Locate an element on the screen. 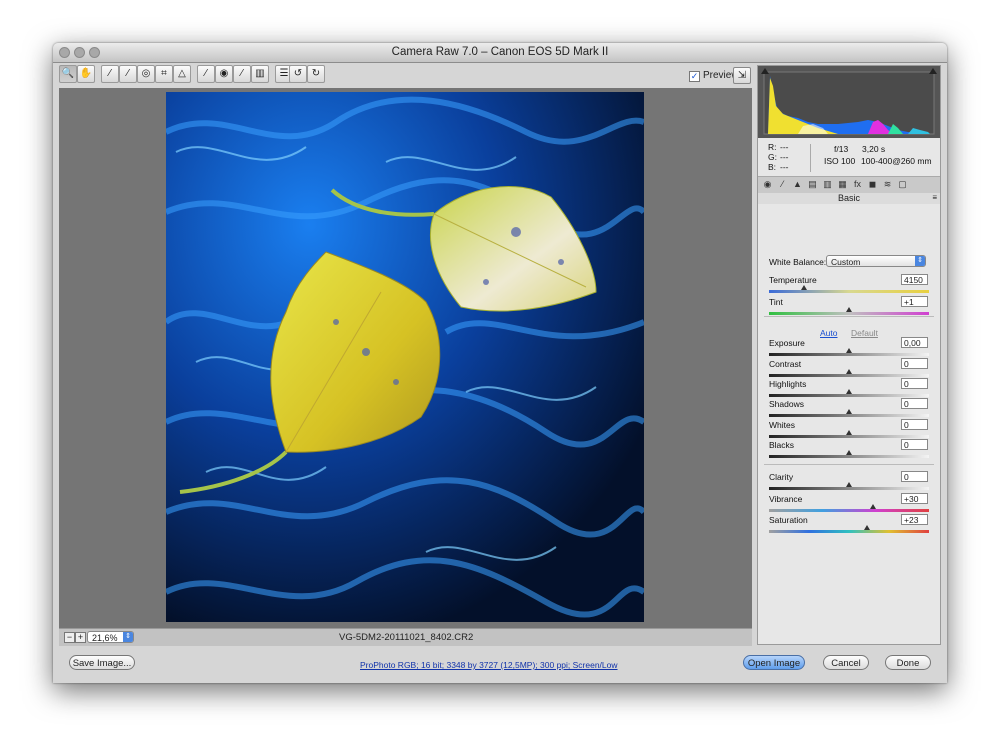  panel-title-text: Basic is located at coordinates (848, 198).